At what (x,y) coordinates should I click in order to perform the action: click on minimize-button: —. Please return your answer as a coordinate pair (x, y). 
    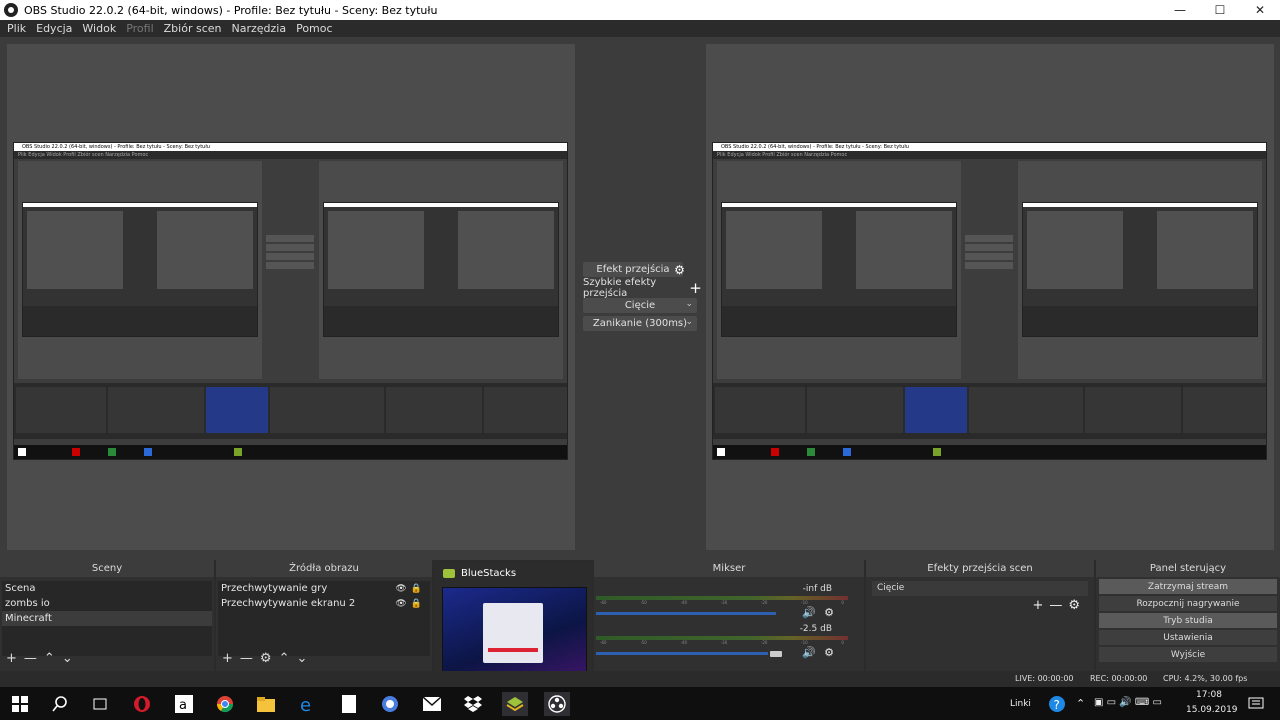
    Looking at the image, I should click on (1180, 10).